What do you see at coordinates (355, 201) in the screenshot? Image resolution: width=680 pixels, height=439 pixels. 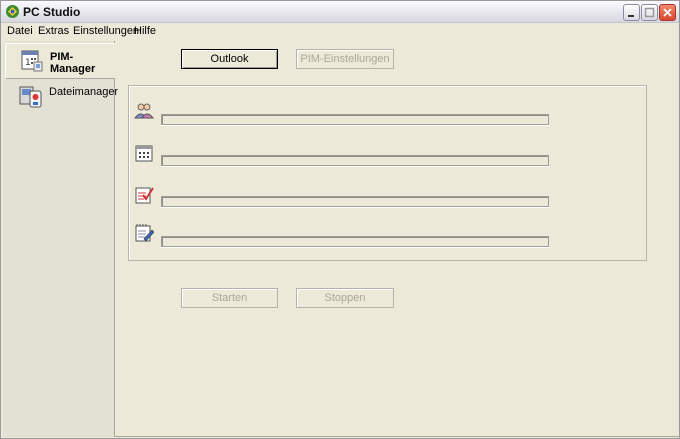 I see `tasks-progress-bar` at bounding box center [355, 201].